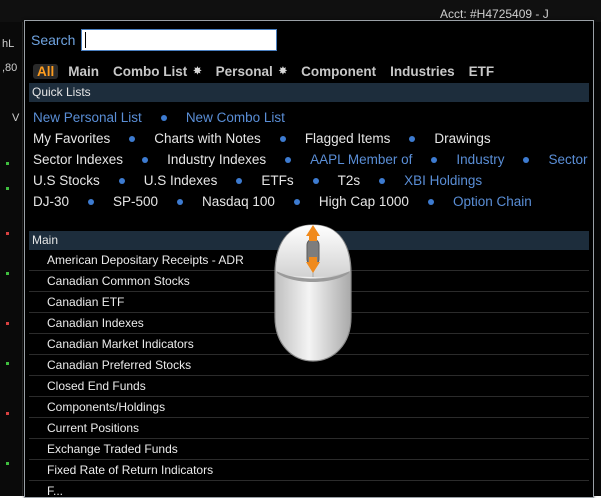 The width and height of the screenshot is (601, 498). Describe the element at coordinates (313, 293) in the screenshot. I see `mouse-scroll-icon` at that location.